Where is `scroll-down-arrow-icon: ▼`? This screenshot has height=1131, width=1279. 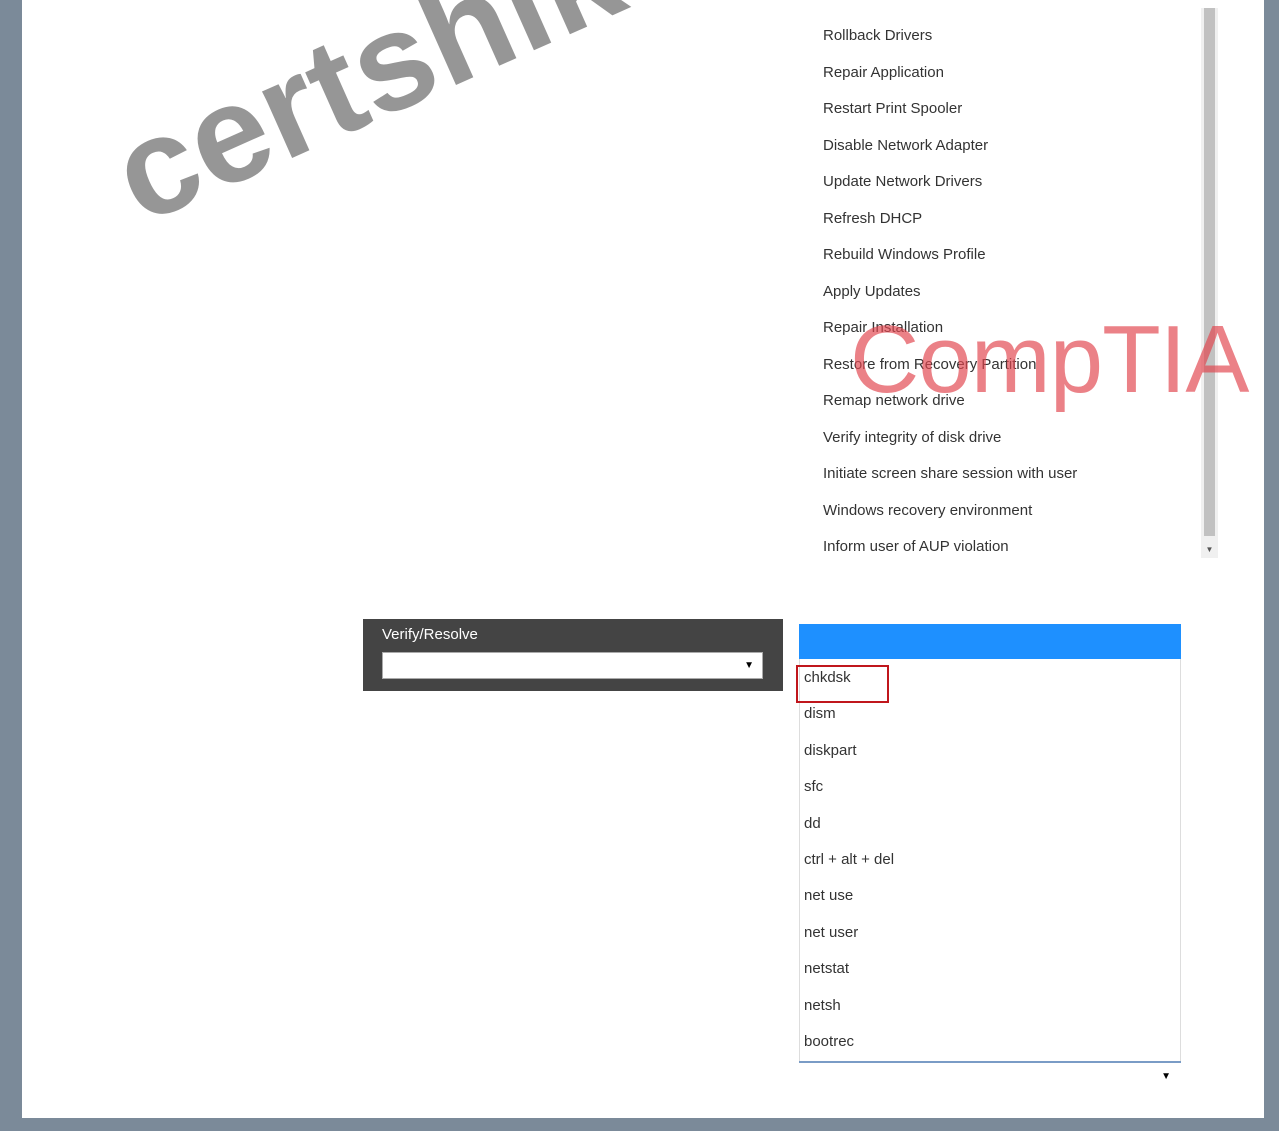 scroll-down-arrow-icon: ▼ is located at coordinates (1209, 550).